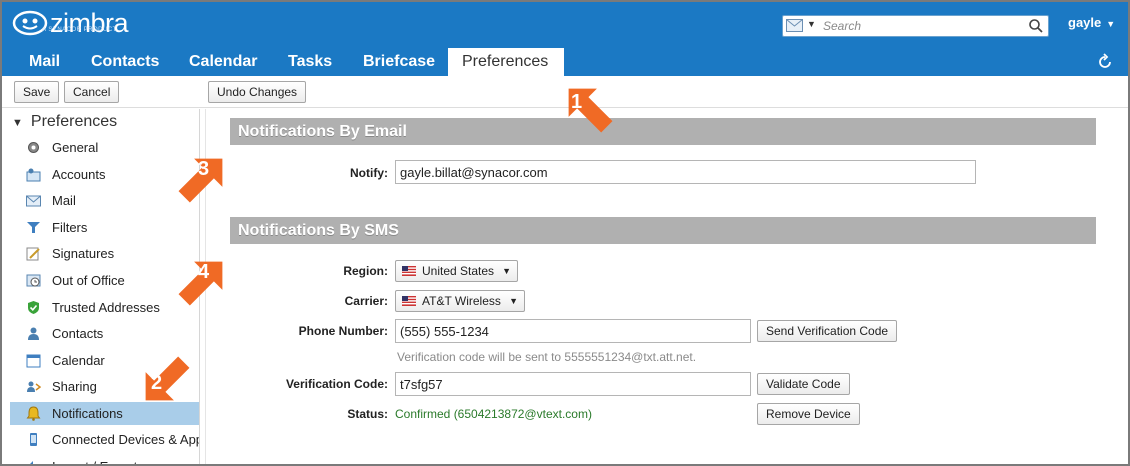 The image size is (1130, 466). I want to click on send-verification-code-button: Send Verification Code, so click(827, 331).